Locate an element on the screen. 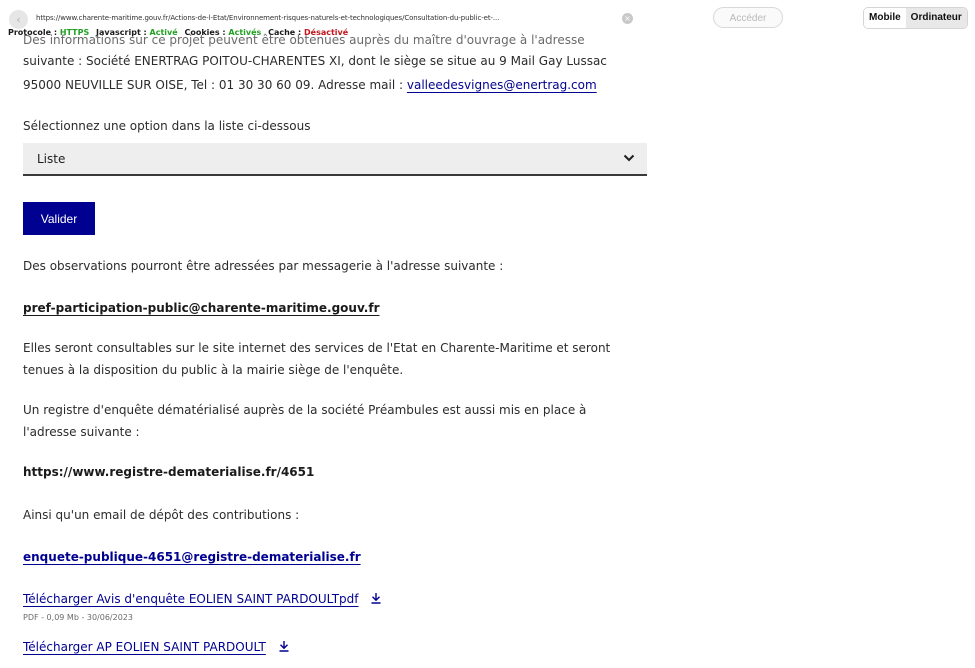 The image size is (975, 668). enertrag-email-link: valleedesvignes@enertrag.com is located at coordinates (502, 85).